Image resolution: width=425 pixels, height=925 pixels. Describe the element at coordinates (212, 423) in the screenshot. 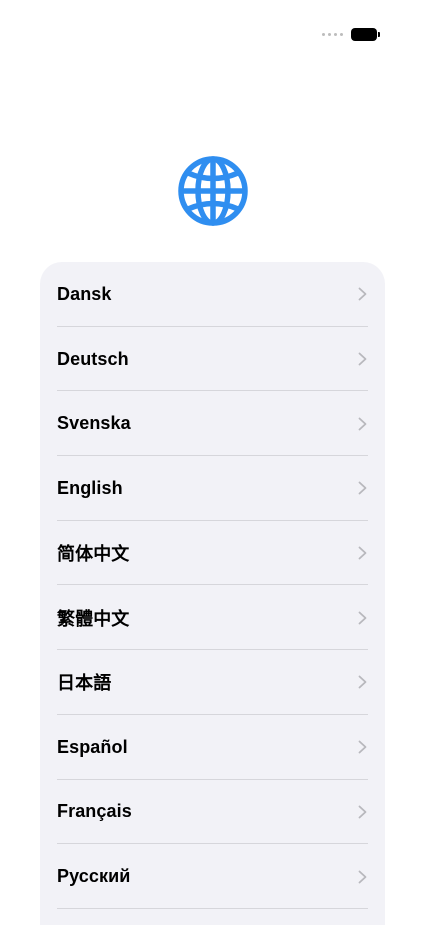

I see `language-option-svenska: Svenska` at that location.